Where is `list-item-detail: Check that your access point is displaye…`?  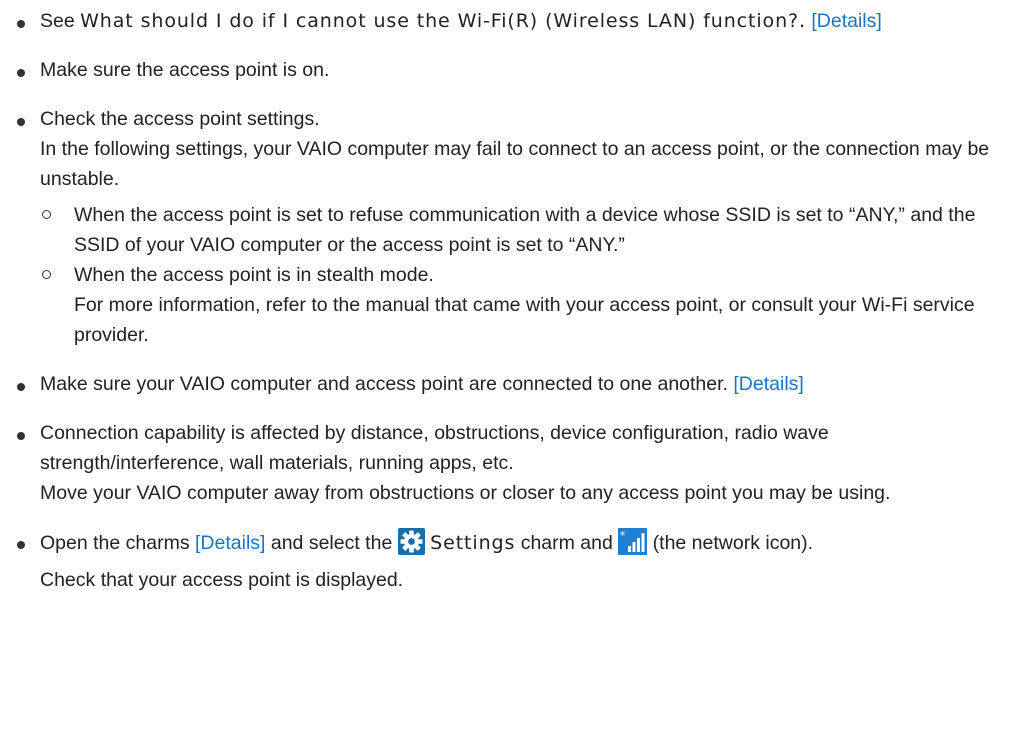
list-item-detail: Check that your access point is displaye… is located at coordinates (222, 580).